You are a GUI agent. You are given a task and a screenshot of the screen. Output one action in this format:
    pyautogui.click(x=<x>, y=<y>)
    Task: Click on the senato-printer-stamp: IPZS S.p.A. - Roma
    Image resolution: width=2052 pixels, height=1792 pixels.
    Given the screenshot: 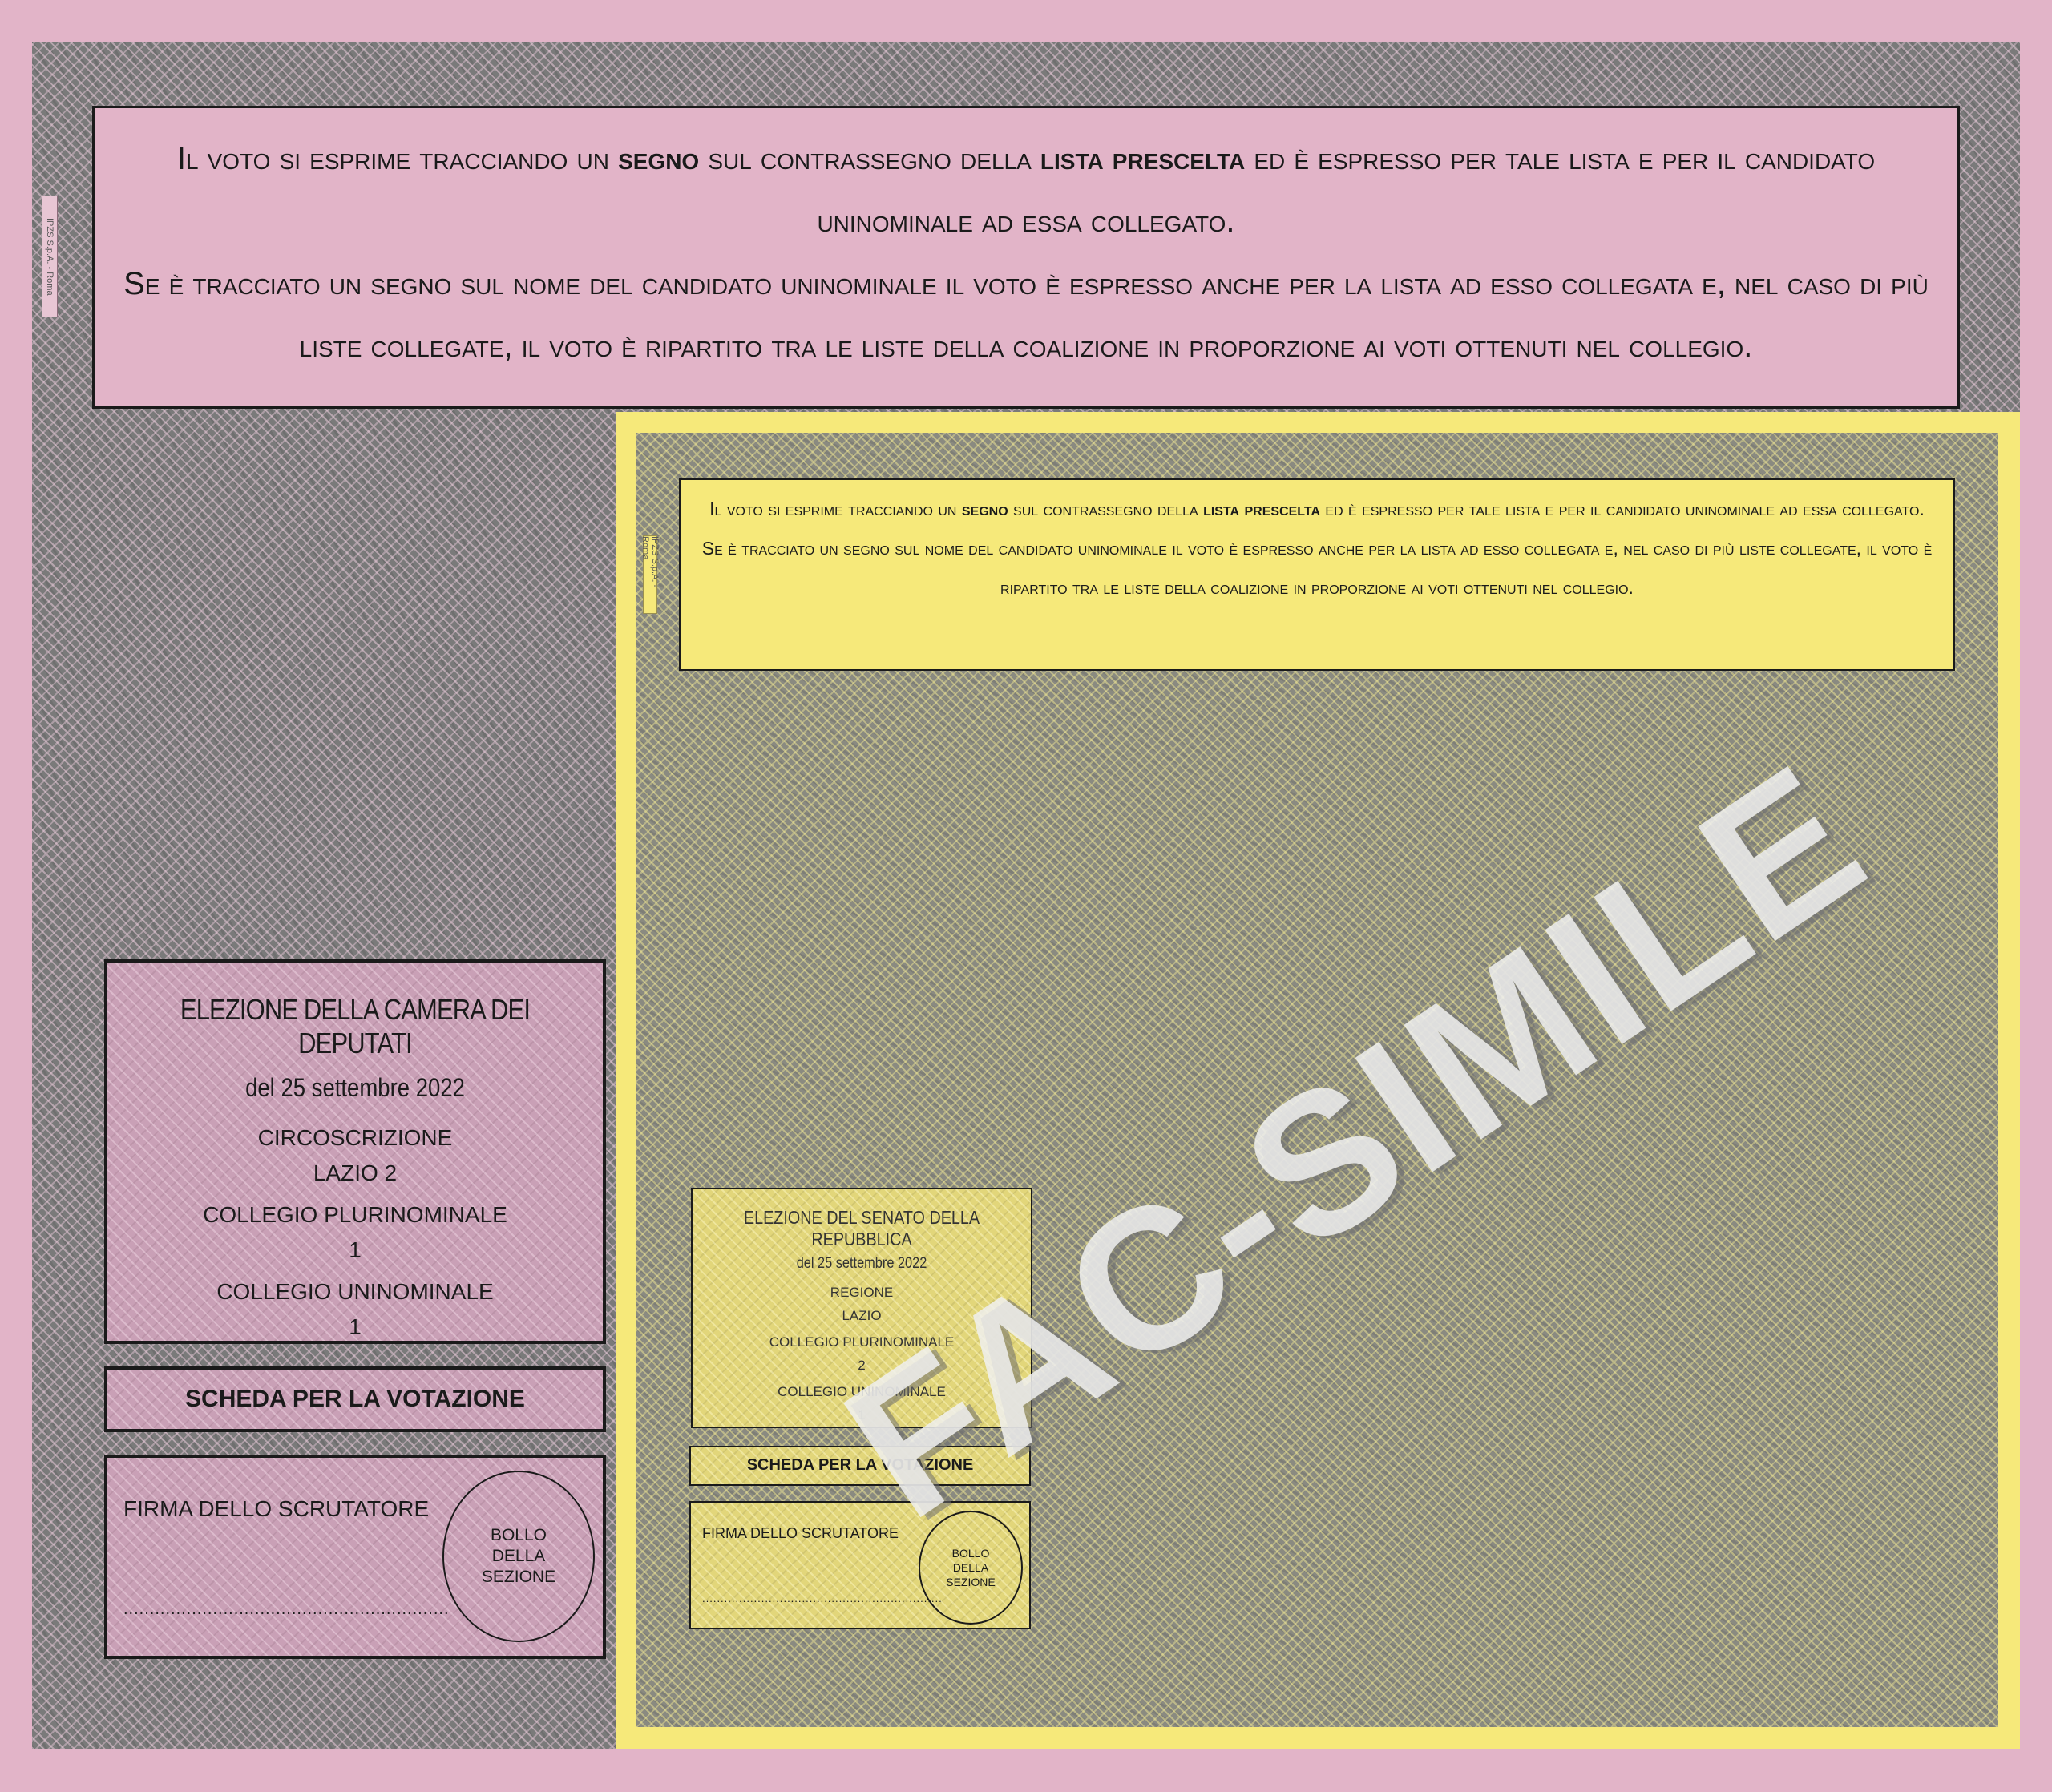 What is the action you would take?
    pyautogui.click(x=650, y=574)
    